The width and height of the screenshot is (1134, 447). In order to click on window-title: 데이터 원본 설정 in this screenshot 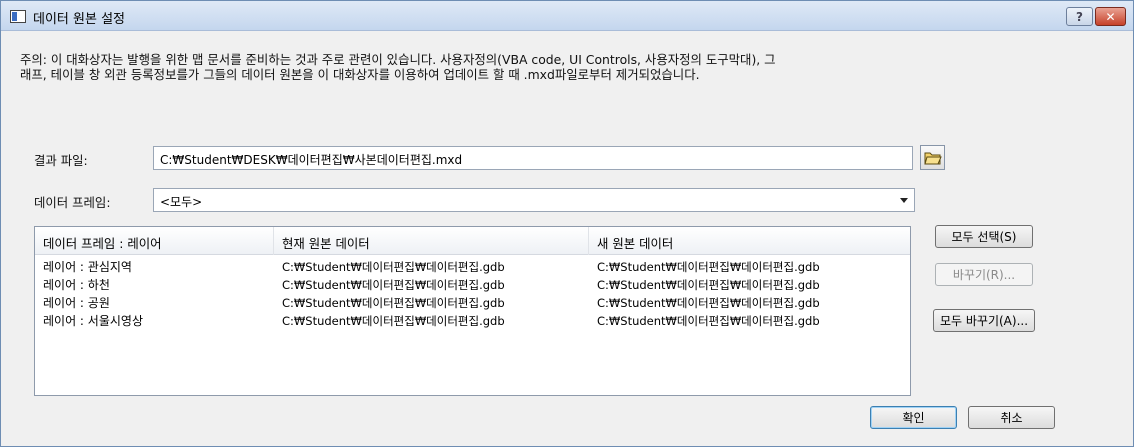, I will do `click(79, 19)`.